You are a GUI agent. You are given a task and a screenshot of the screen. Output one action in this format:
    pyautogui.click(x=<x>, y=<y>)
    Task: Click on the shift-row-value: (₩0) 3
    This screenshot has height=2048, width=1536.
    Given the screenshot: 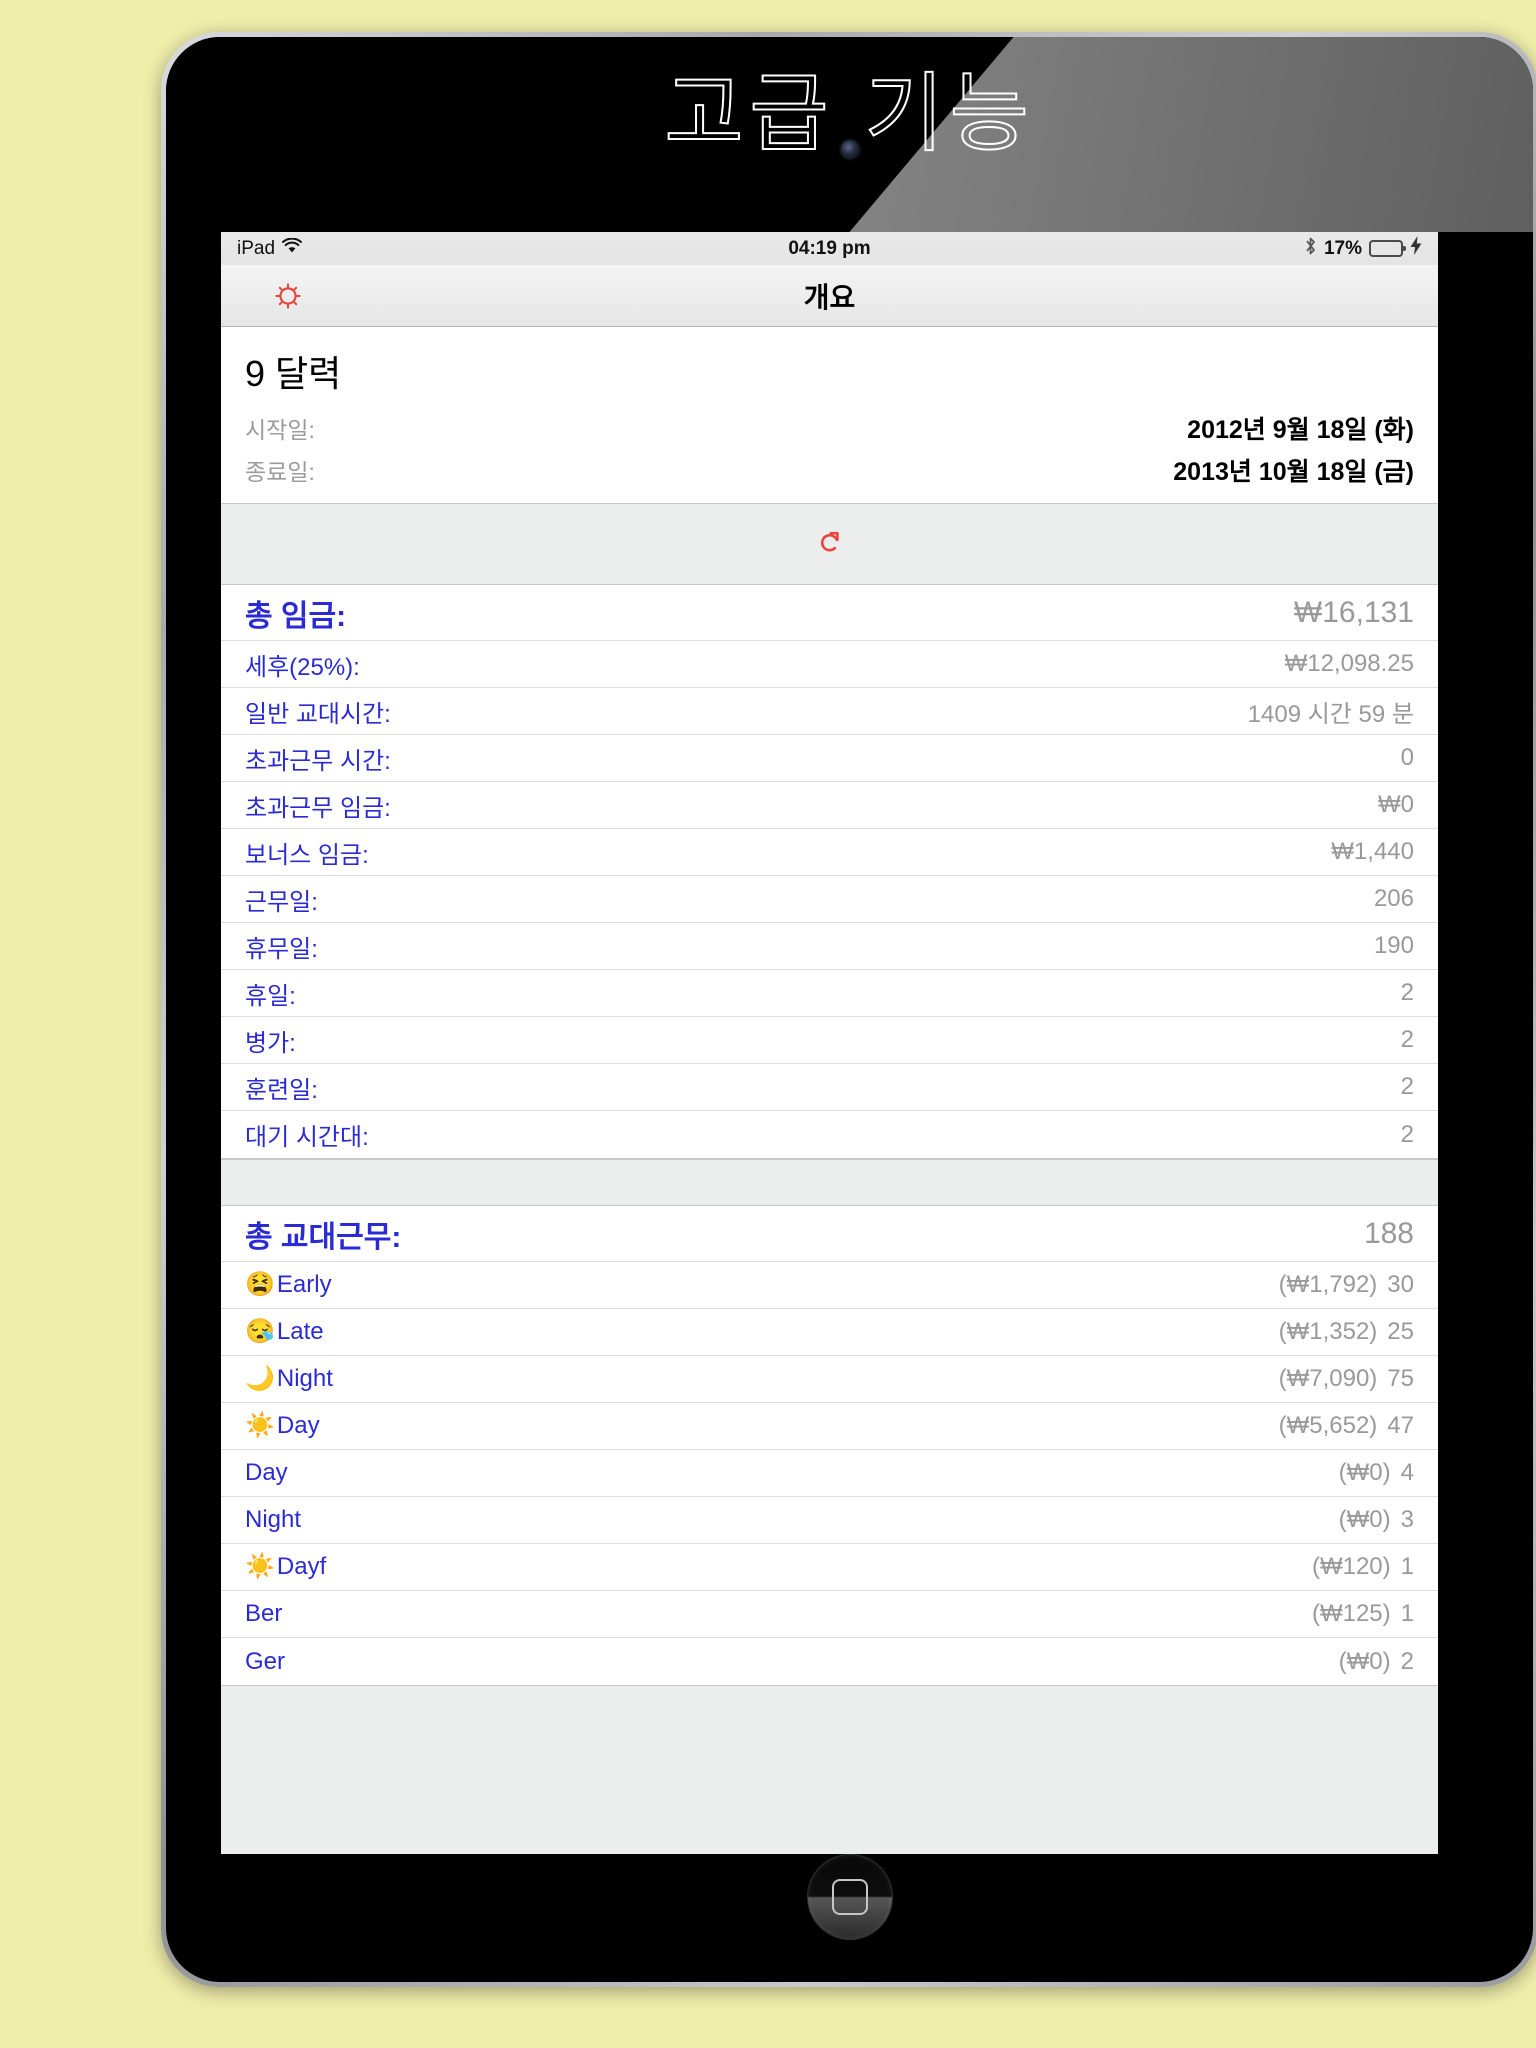 What is the action you would take?
    pyautogui.click(x=1376, y=1520)
    